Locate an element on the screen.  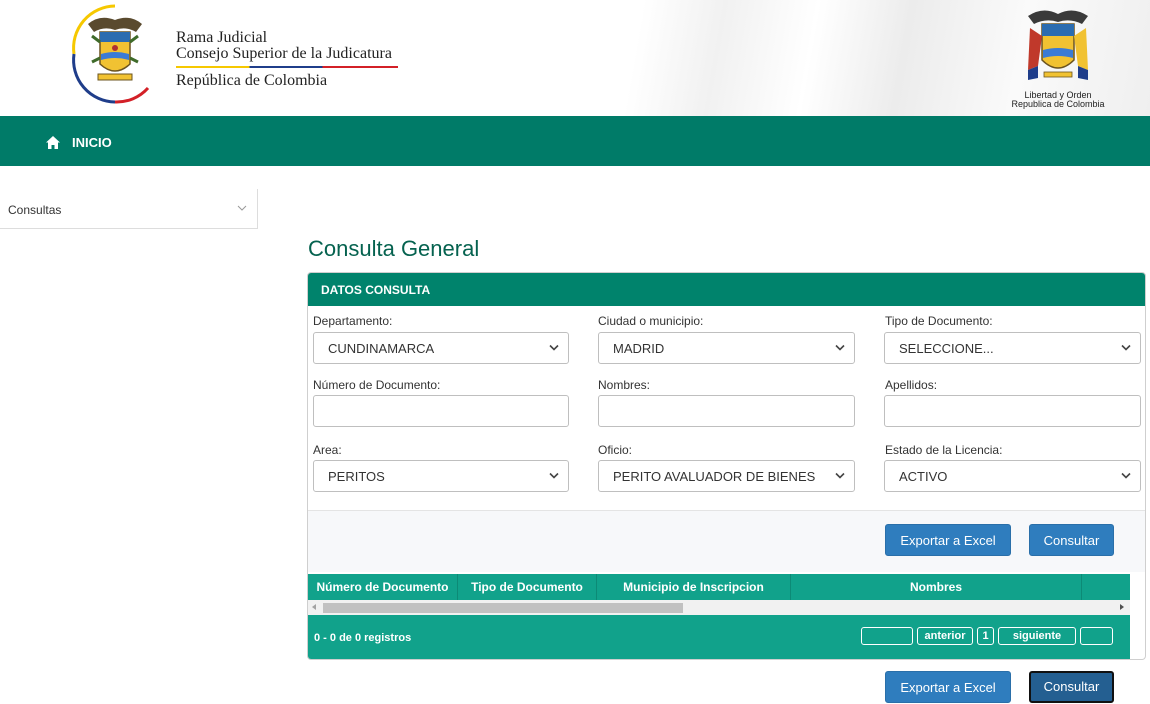
sidebar-item-label: Consultas is located at coordinates (35, 210).